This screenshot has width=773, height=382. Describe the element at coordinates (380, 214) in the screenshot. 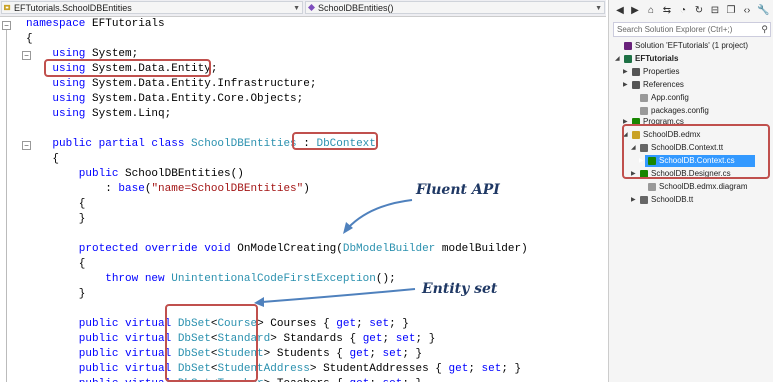

I see `fluent-api-arrow` at that location.